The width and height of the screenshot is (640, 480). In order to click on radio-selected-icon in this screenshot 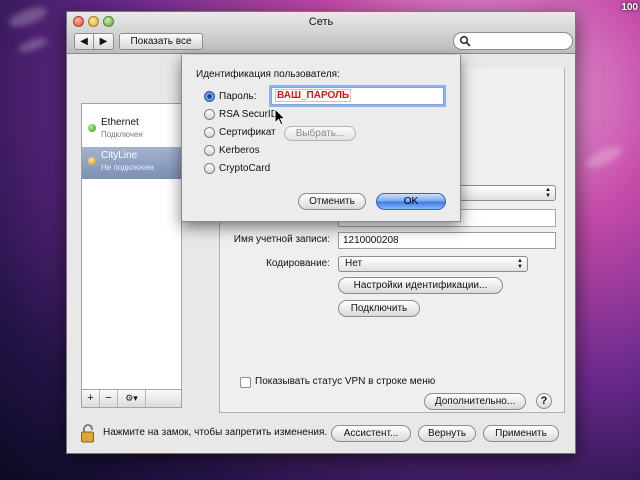, I will do `click(209, 96)`.